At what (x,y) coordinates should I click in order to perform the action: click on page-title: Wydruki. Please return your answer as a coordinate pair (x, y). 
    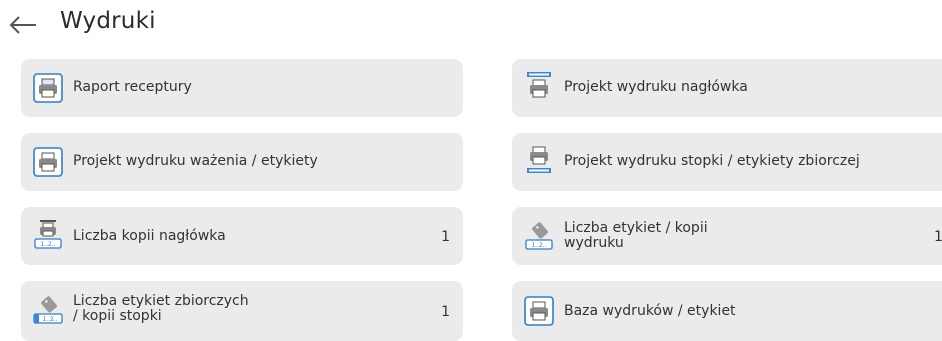
    Looking at the image, I should click on (108, 21).